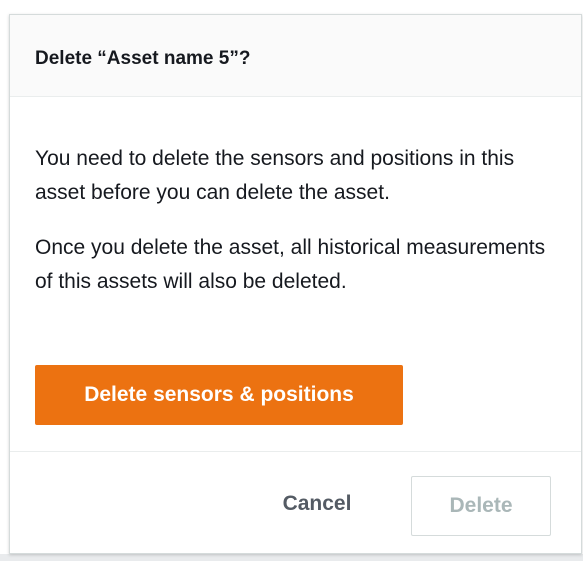  Describe the element at coordinates (143, 58) in the screenshot. I see `dialog-title: Delete “Asset name 5”?` at that location.